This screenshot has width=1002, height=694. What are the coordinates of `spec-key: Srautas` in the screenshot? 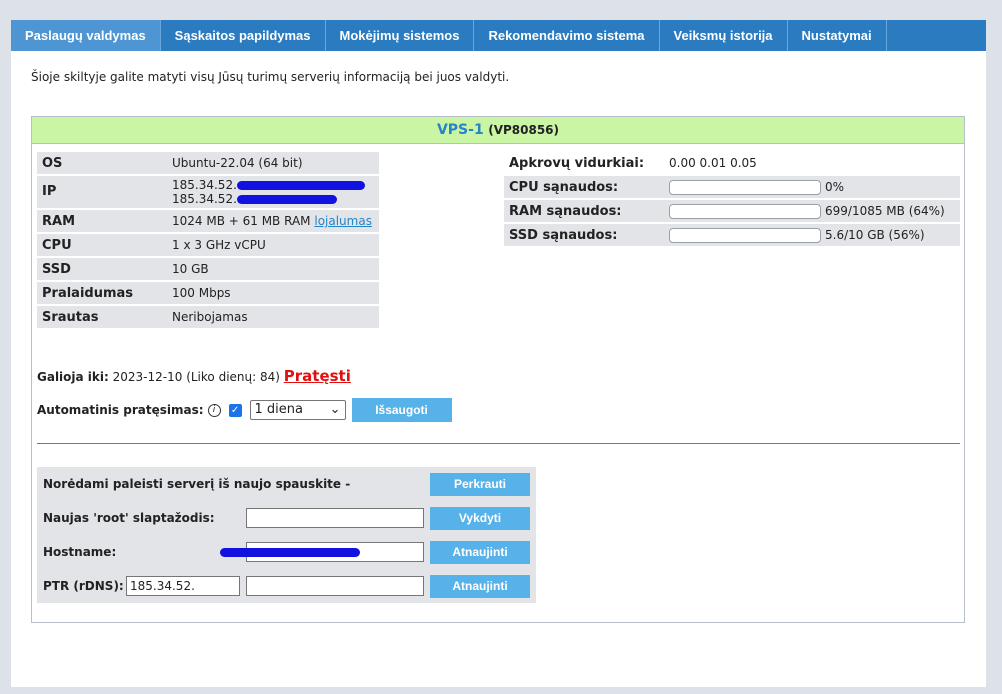 It's located at (102, 317).